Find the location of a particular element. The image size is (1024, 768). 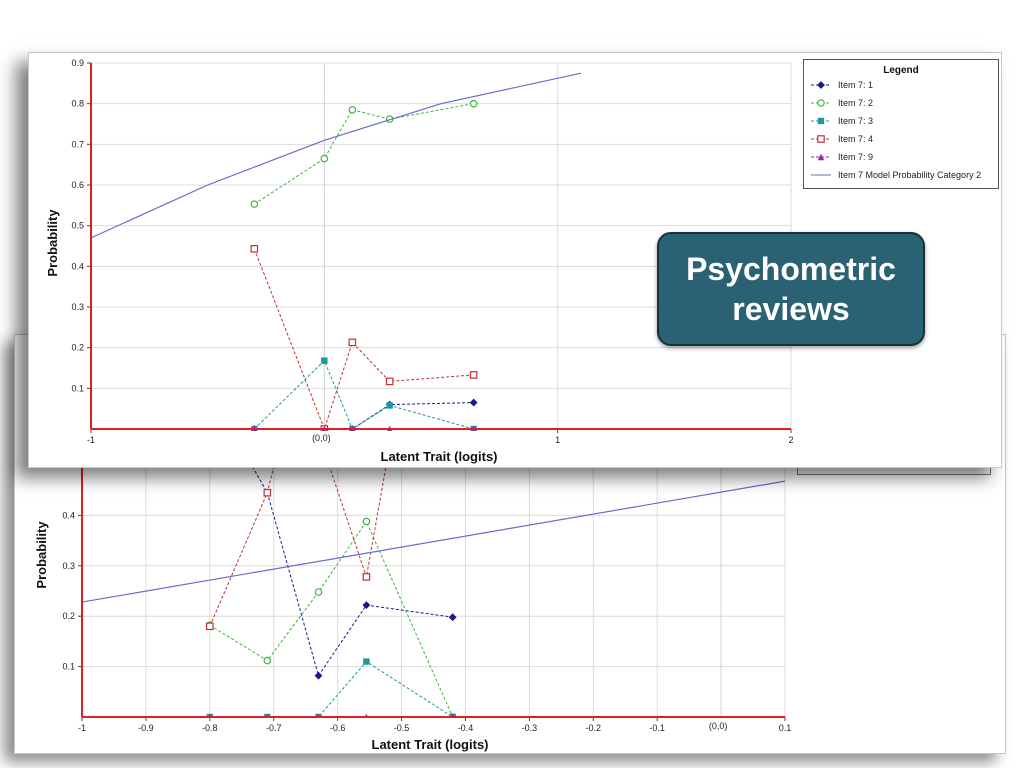

back-y-axis-title: Probability is located at coordinates (41, 555).